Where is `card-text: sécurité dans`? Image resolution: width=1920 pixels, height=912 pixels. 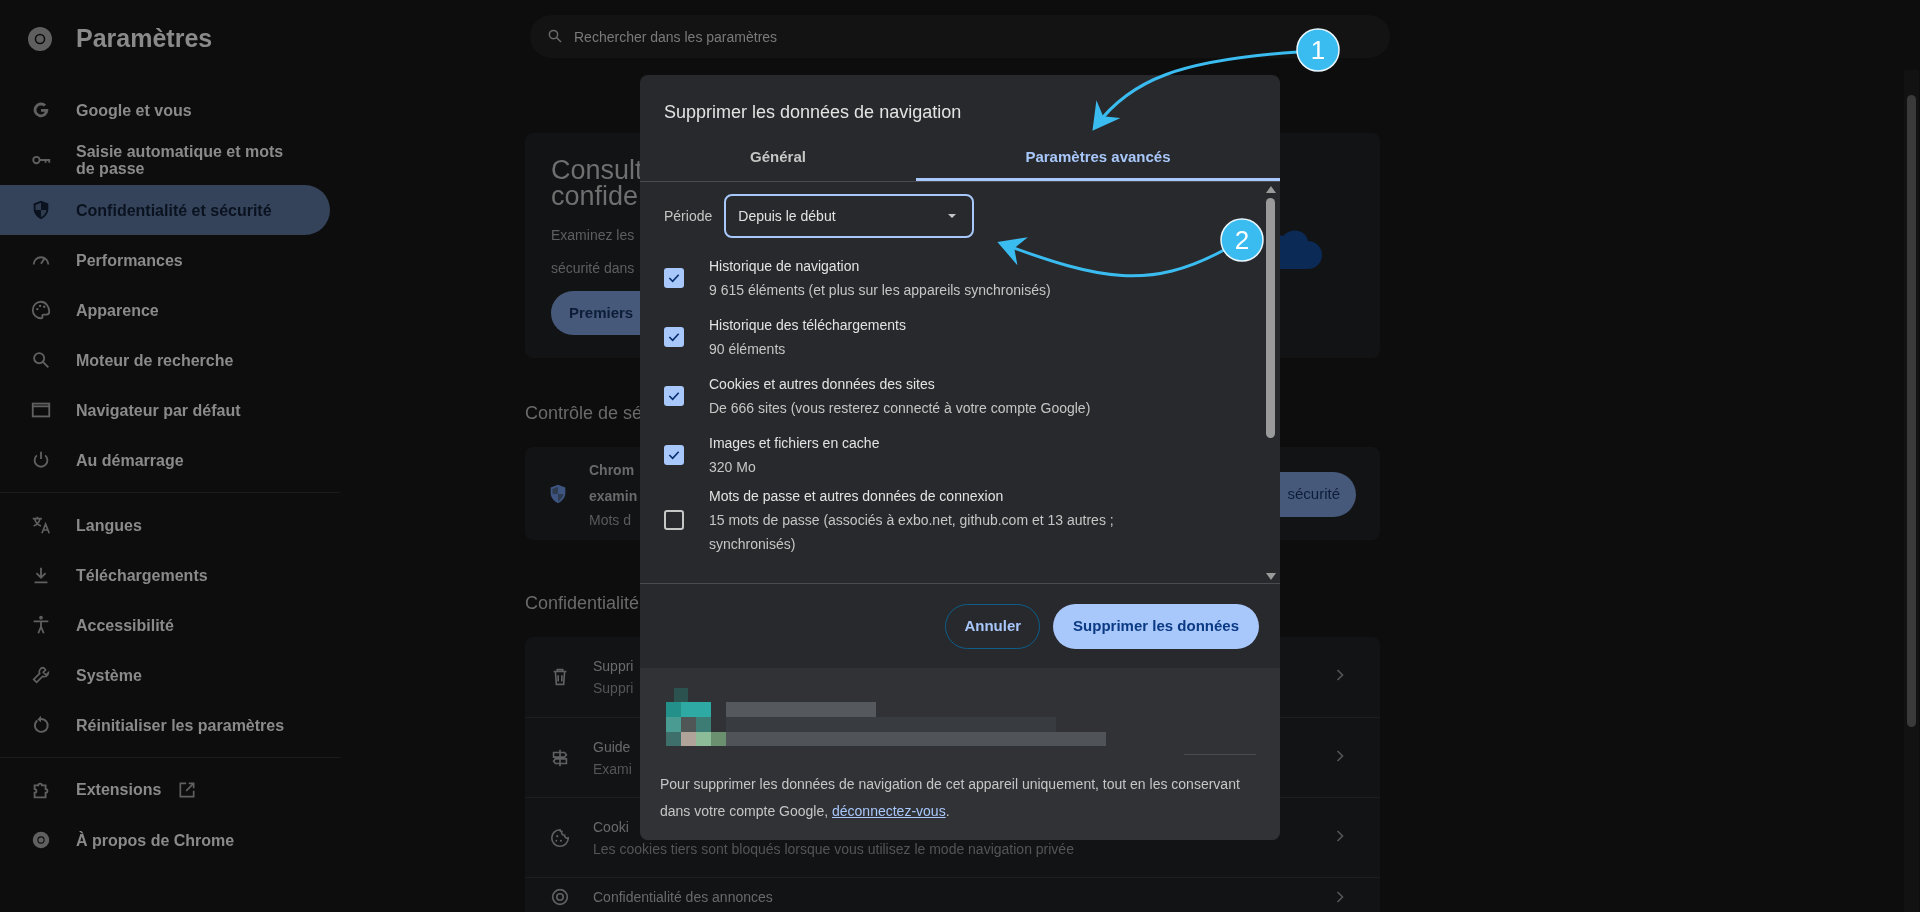
card-text: sécurité dans is located at coordinates (593, 268).